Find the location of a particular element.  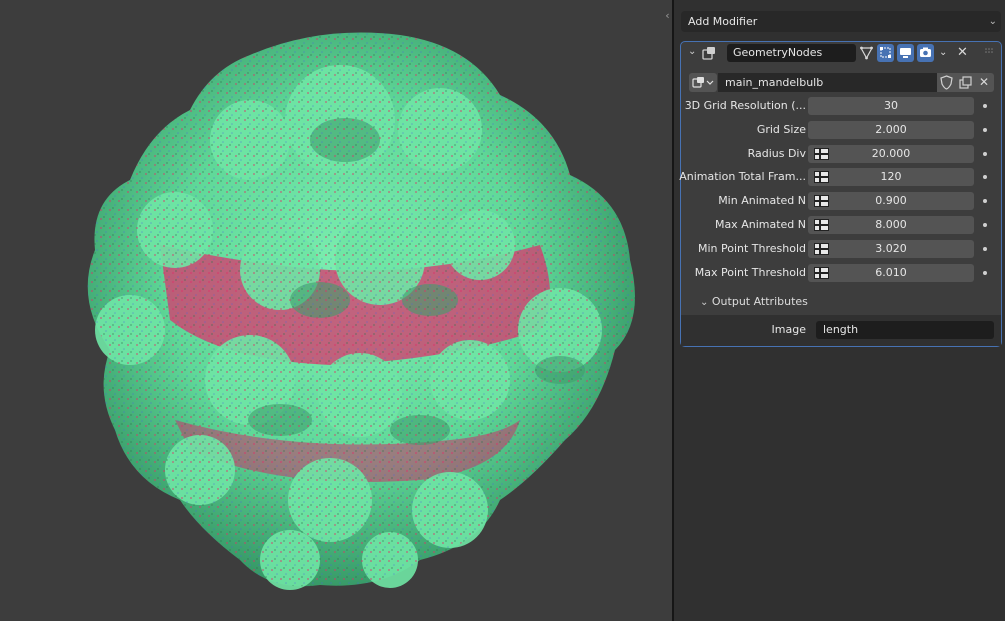

add-modifier-dropdown: Add Modifier ⌄ is located at coordinates (841, 21).